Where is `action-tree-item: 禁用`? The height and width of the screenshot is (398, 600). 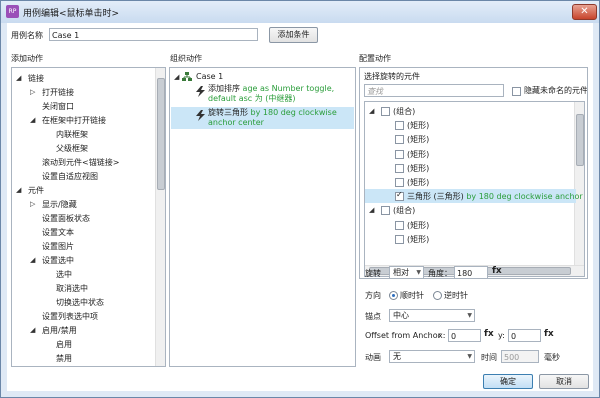
action-tree-item: 禁用 is located at coordinates (64, 358).